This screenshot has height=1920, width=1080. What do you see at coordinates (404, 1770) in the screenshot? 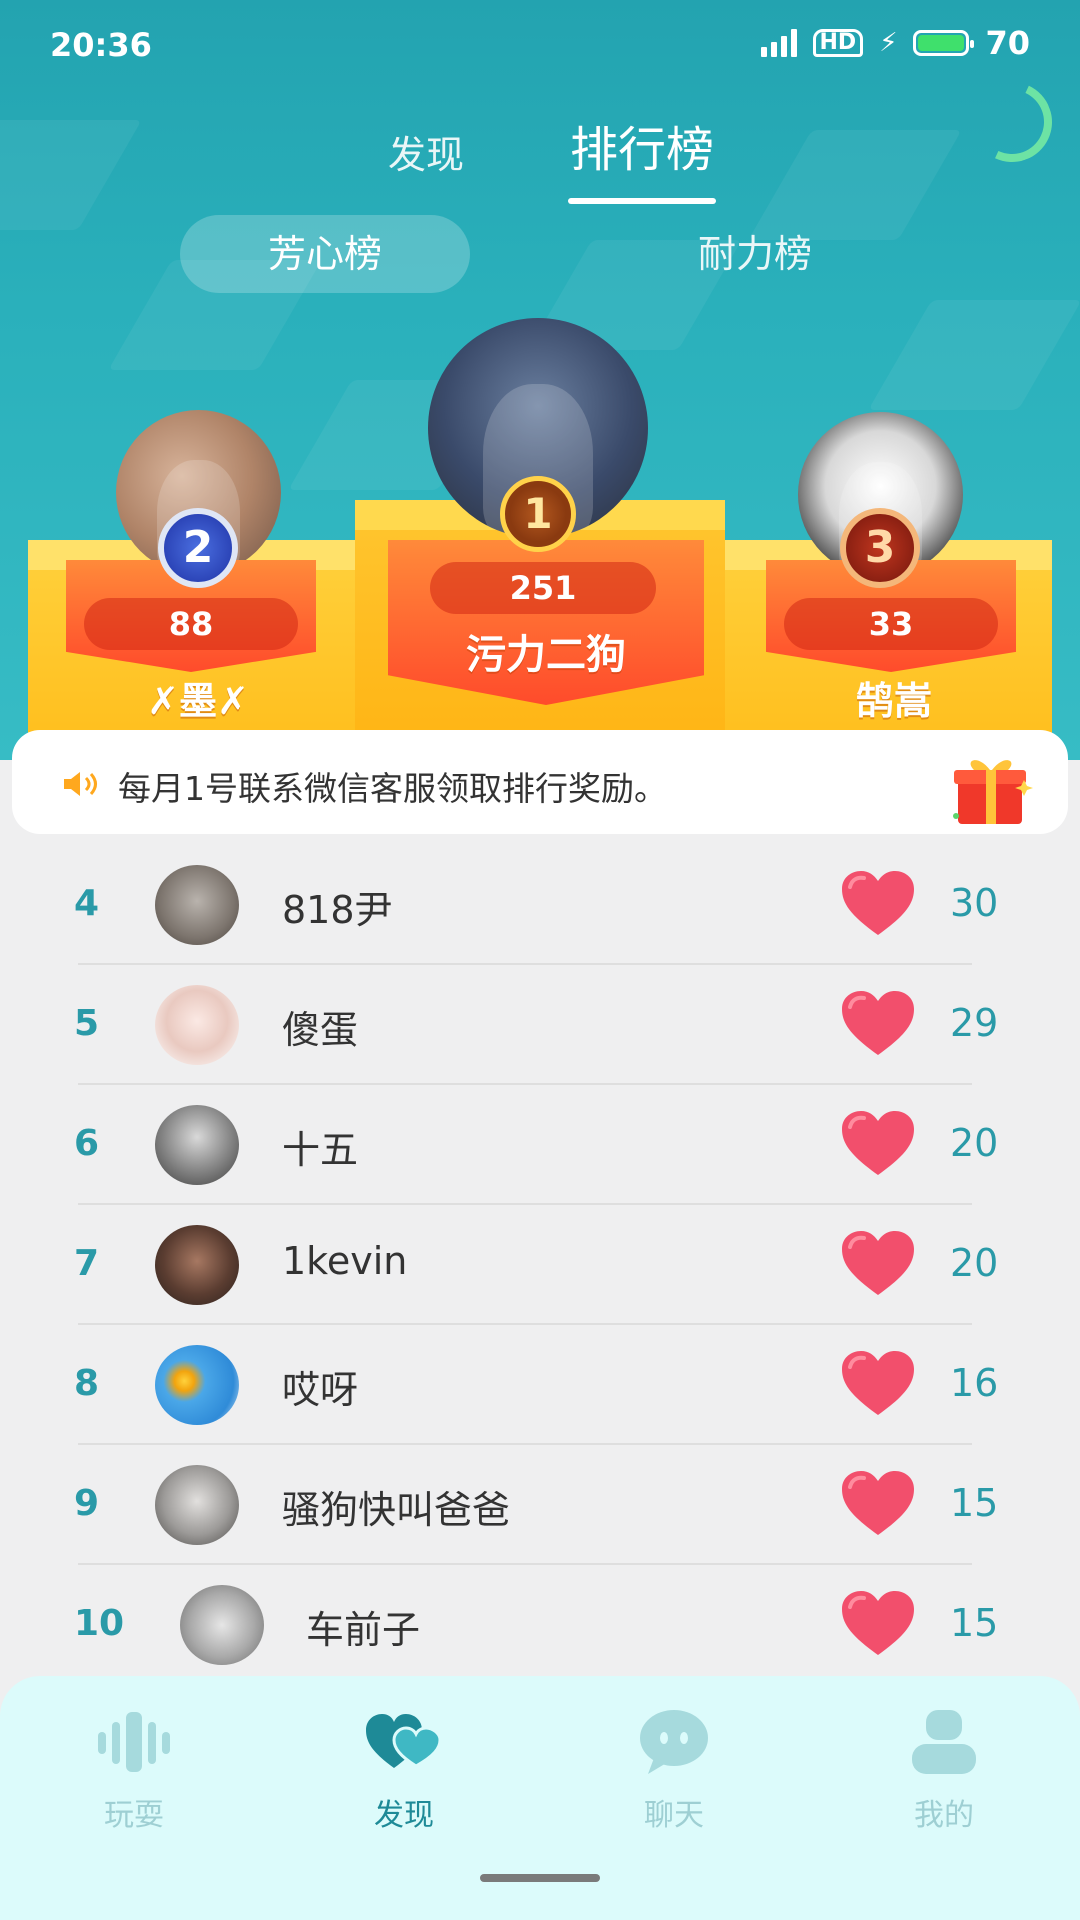
I see `nav-discover: 发现` at bounding box center [404, 1770].